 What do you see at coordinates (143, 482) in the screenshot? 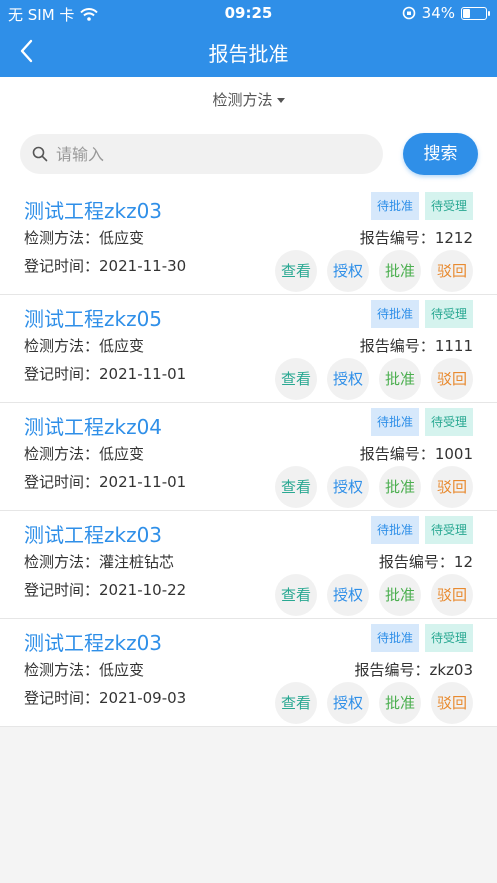
I see `date-value: 2021-11-01` at bounding box center [143, 482].